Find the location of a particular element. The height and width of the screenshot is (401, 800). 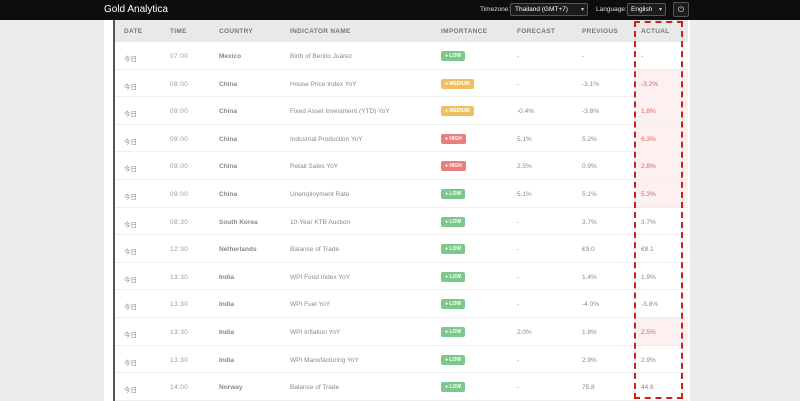

indicator-cell: Unemployment Rate is located at coordinates (320, 194).